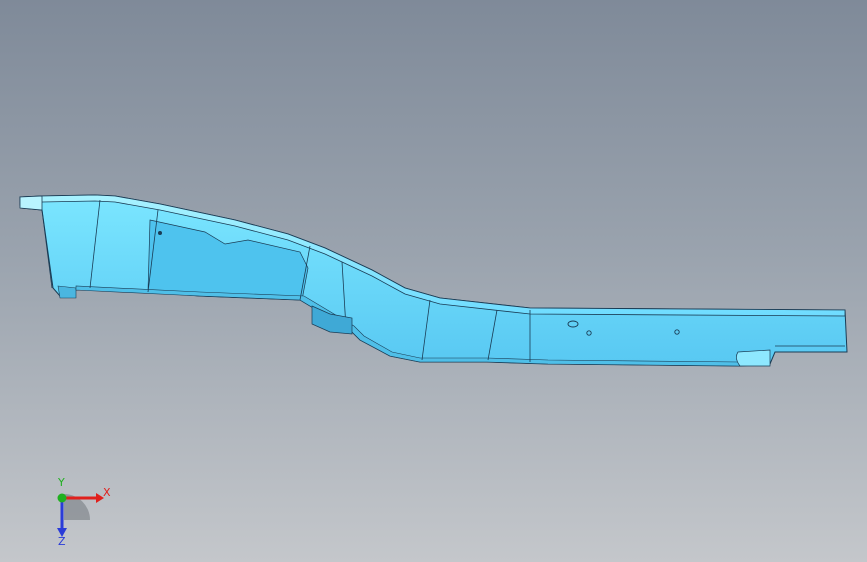 The height and width of the screenshot is (562, 867). Describe the element at coordinates (160, 233) in the screenshot. I see `round-hole` at that location.